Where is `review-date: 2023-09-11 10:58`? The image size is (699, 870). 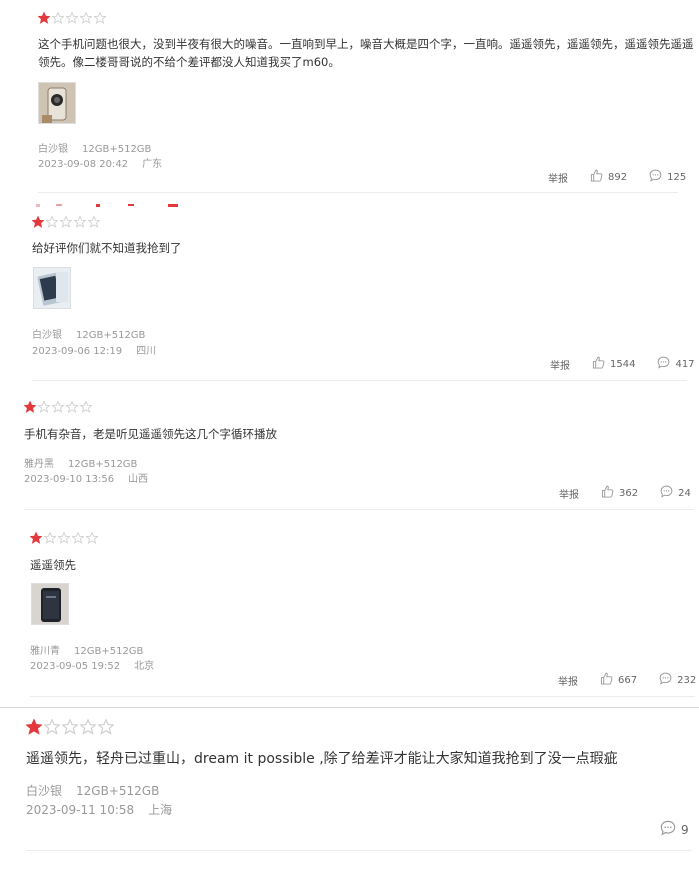
review-date: 2023-09-11 10:58 is located at coordinates (80, 810).